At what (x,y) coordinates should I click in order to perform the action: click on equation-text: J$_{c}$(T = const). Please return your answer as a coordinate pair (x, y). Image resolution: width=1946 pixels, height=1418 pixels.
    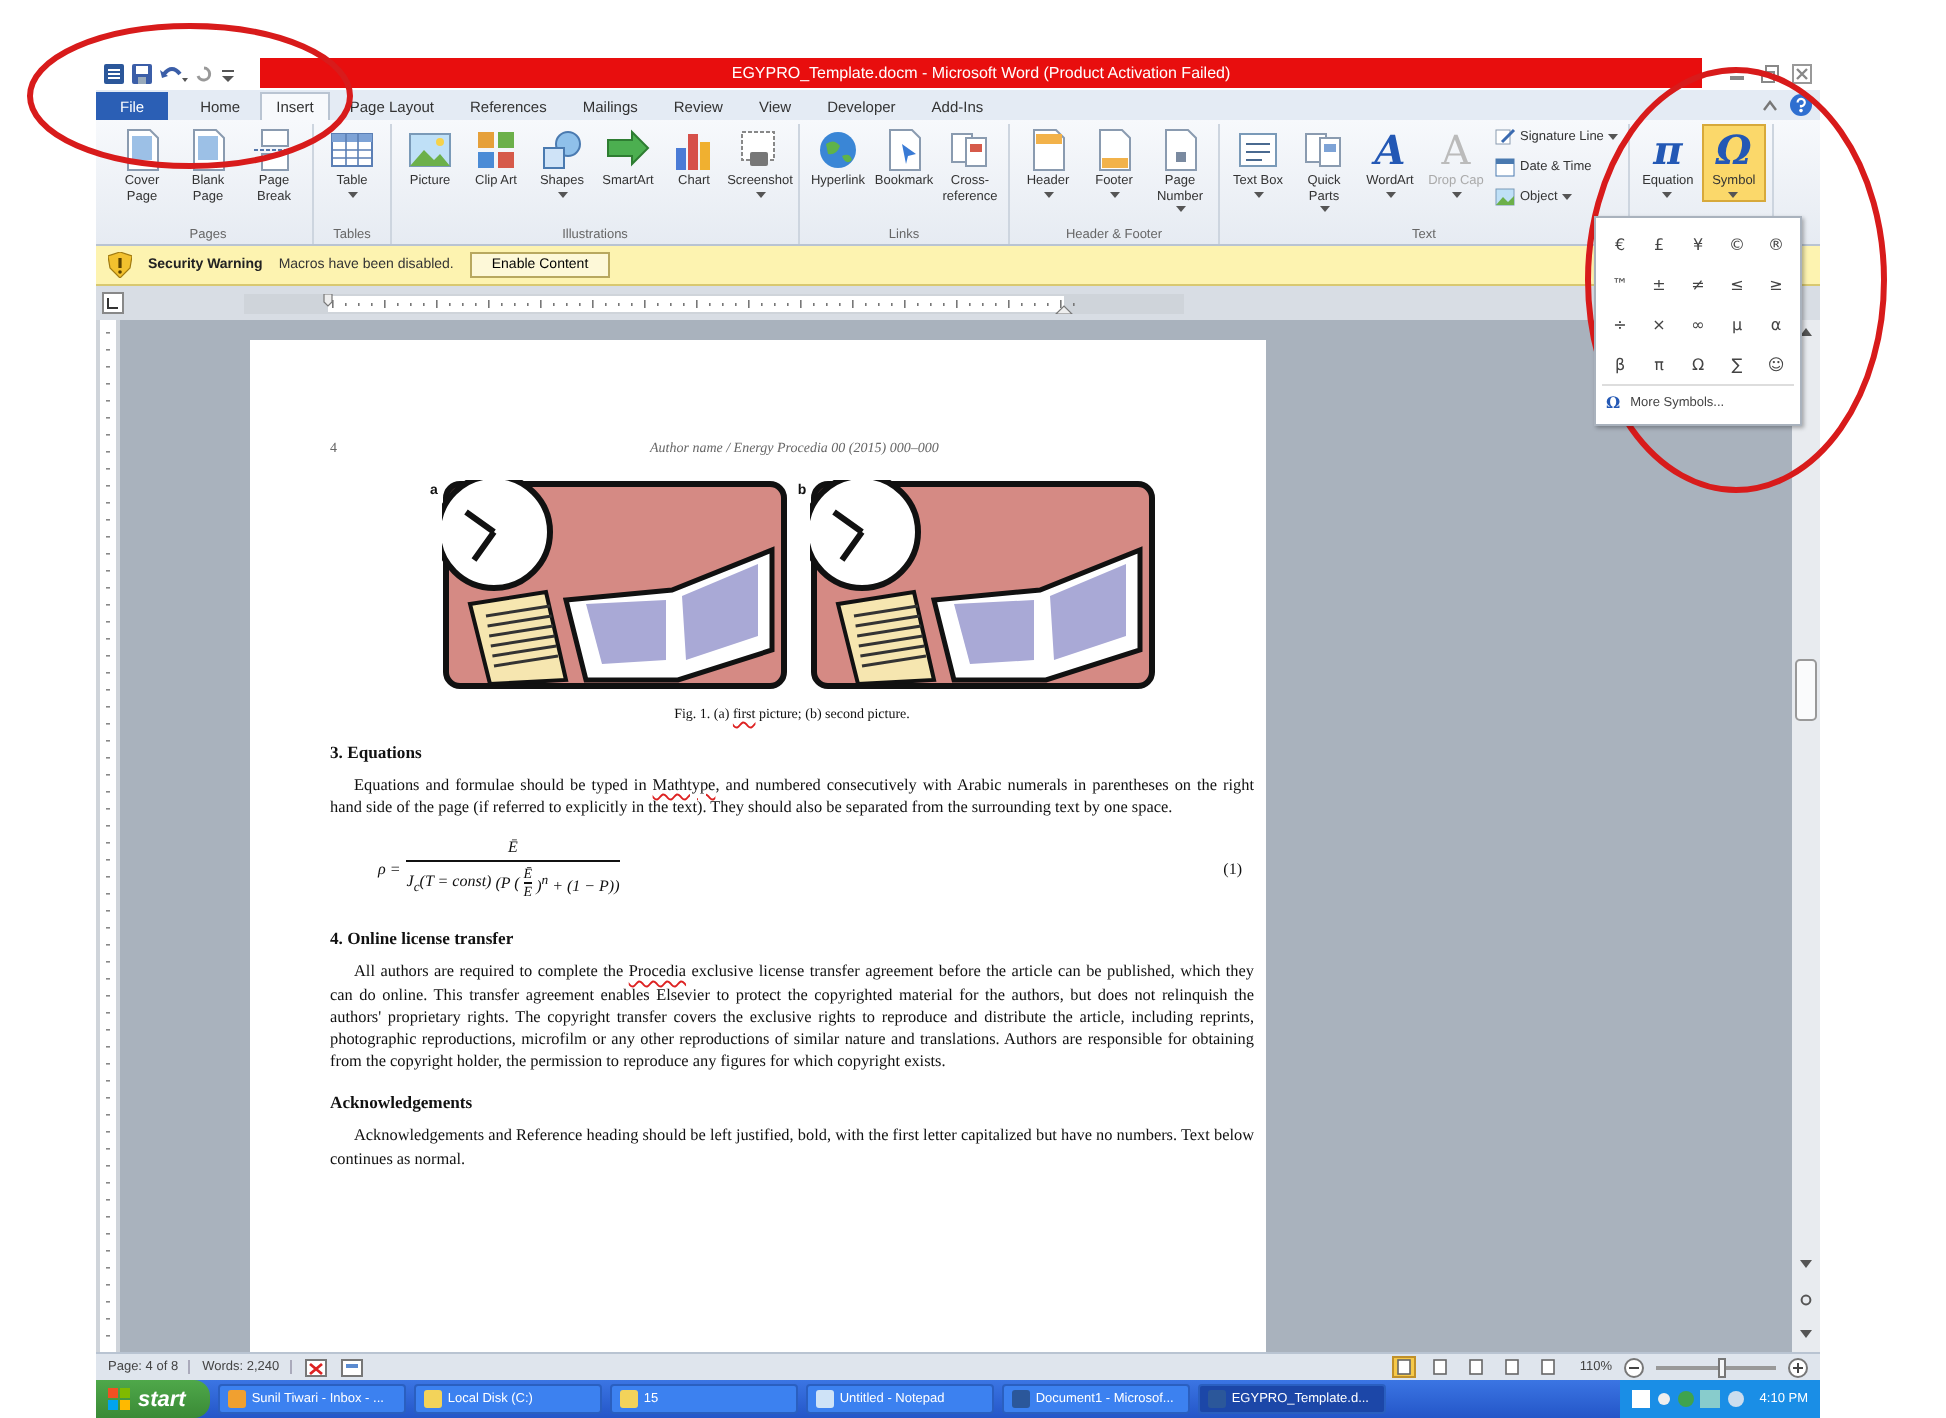
    Looking at the image, I should click on (449, 884).